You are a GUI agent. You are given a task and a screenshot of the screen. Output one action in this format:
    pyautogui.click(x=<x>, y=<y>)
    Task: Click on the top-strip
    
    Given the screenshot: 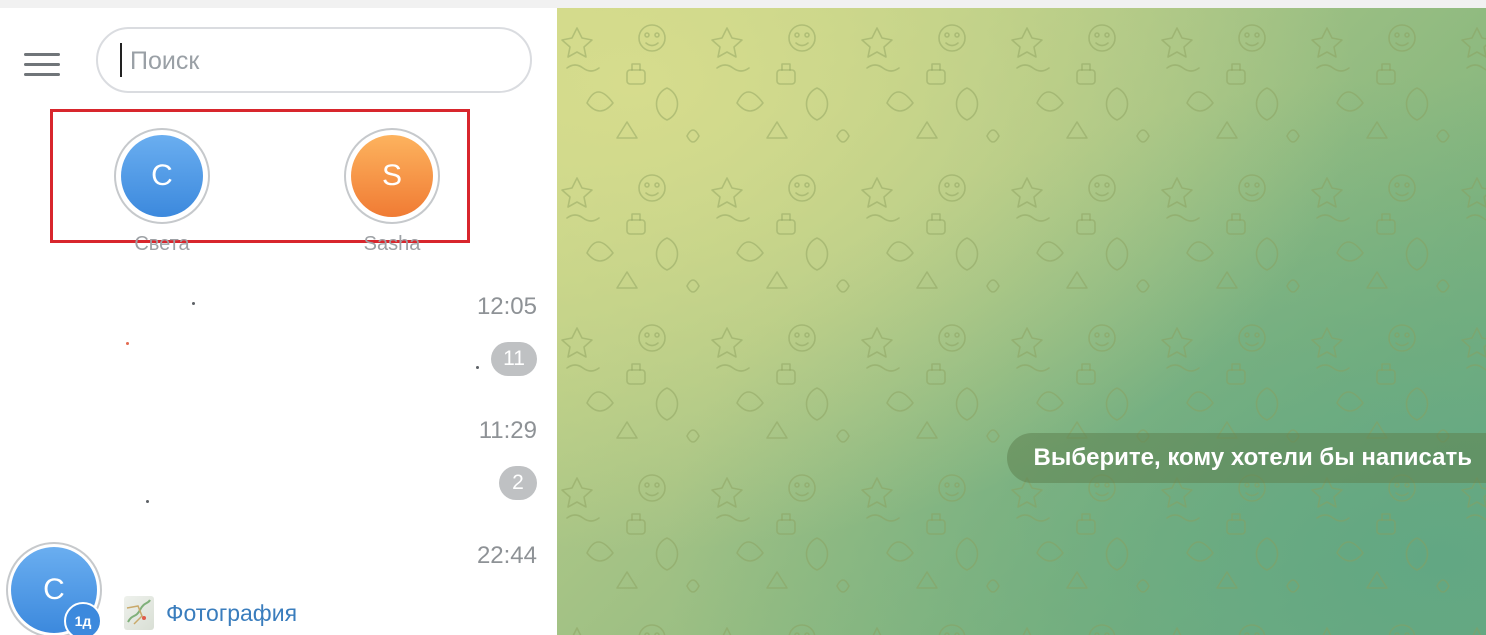 What is the action you would take?
    pyautogui.click(x=743, y=4)
    